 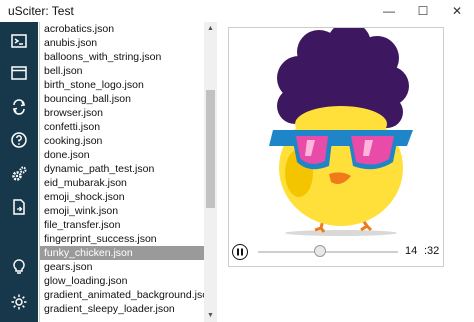 What do you see at coordinates (122, 85) in the screenshot?
I see `file-list-item: birth_stone_logo.json` at bounding box center [122, 85].